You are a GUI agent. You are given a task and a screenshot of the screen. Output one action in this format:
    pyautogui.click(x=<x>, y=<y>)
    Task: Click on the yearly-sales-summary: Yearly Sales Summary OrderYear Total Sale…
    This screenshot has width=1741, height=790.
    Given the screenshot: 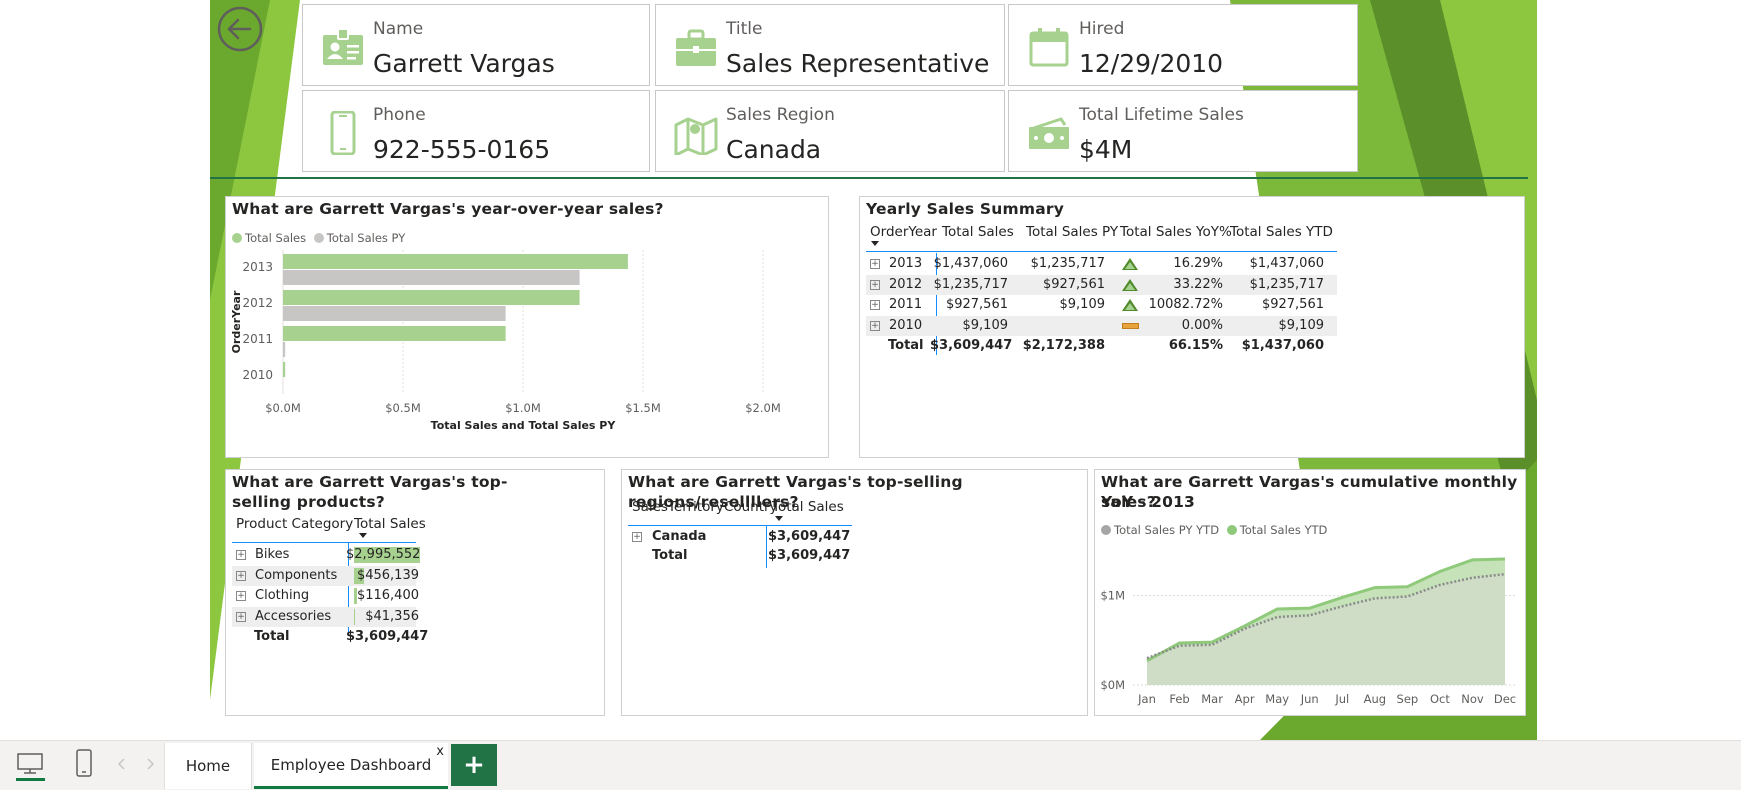 What is the action you would take?
    pyautogui.click(x=1192, y=327)
    